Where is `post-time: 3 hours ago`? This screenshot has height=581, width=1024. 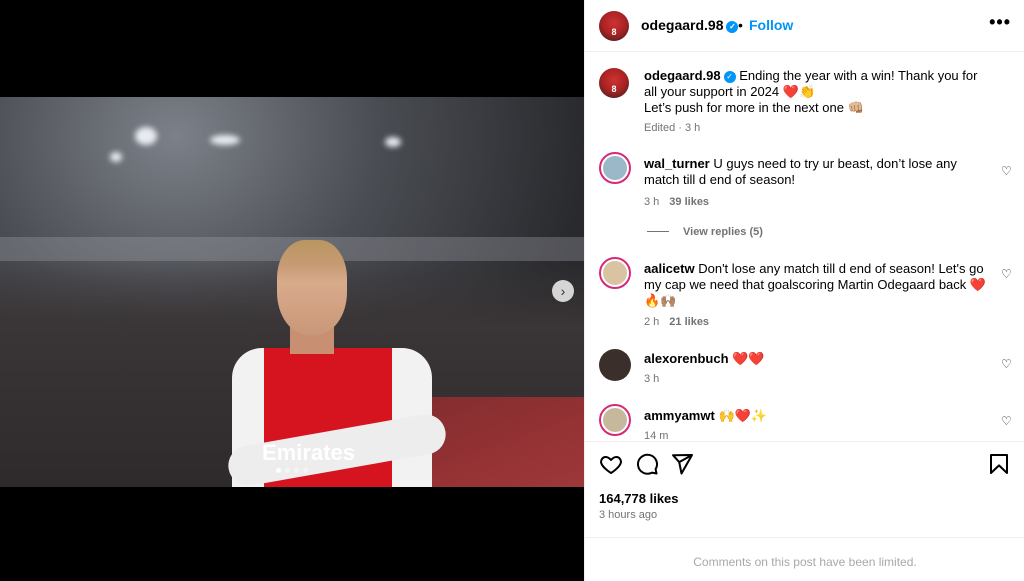
post-time: 3 hours ago is located at coordinates (628, 515).